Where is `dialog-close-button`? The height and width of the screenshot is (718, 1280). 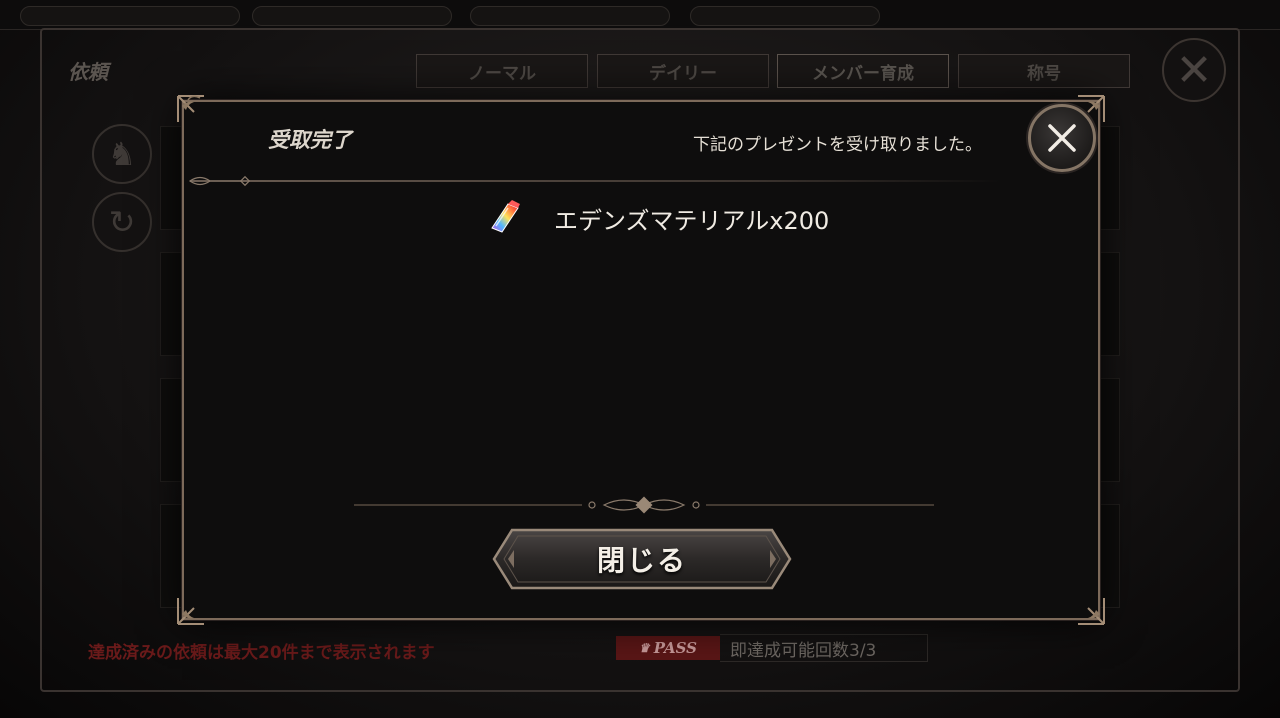
dialog-close-button is located at coordinates (1062, 138).